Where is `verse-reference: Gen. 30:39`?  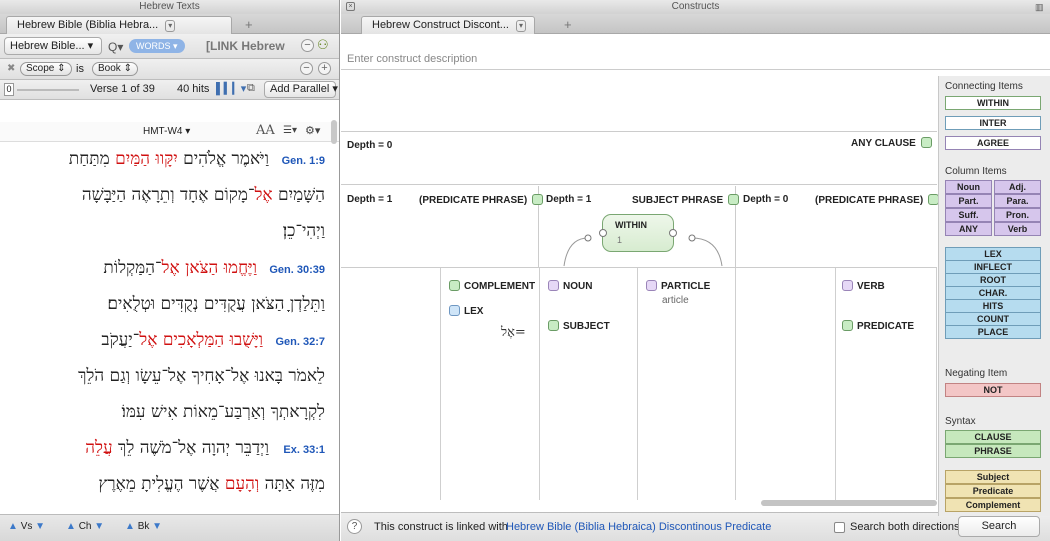 verse-reference: Gen. 30:39 is located at coordinates (297, 270).